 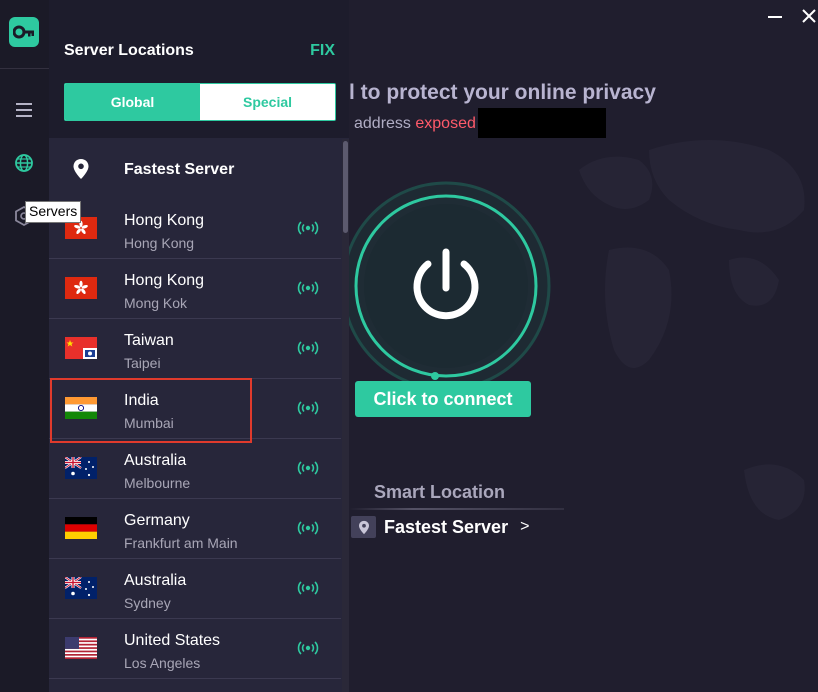 I want to click on smart-location-label: Smart Location, so click(x=440, y=492).